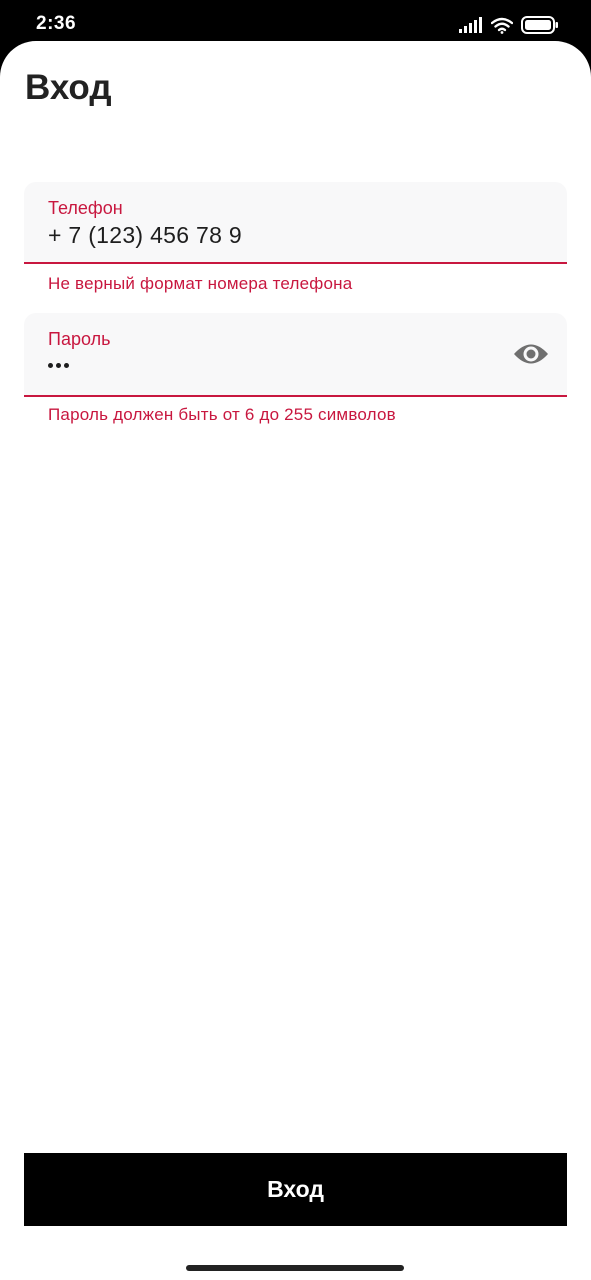  What do you see at coordinates (295, 1268) in the screenshot?
I see `home-indicator` at bounding box center [295, 1268].